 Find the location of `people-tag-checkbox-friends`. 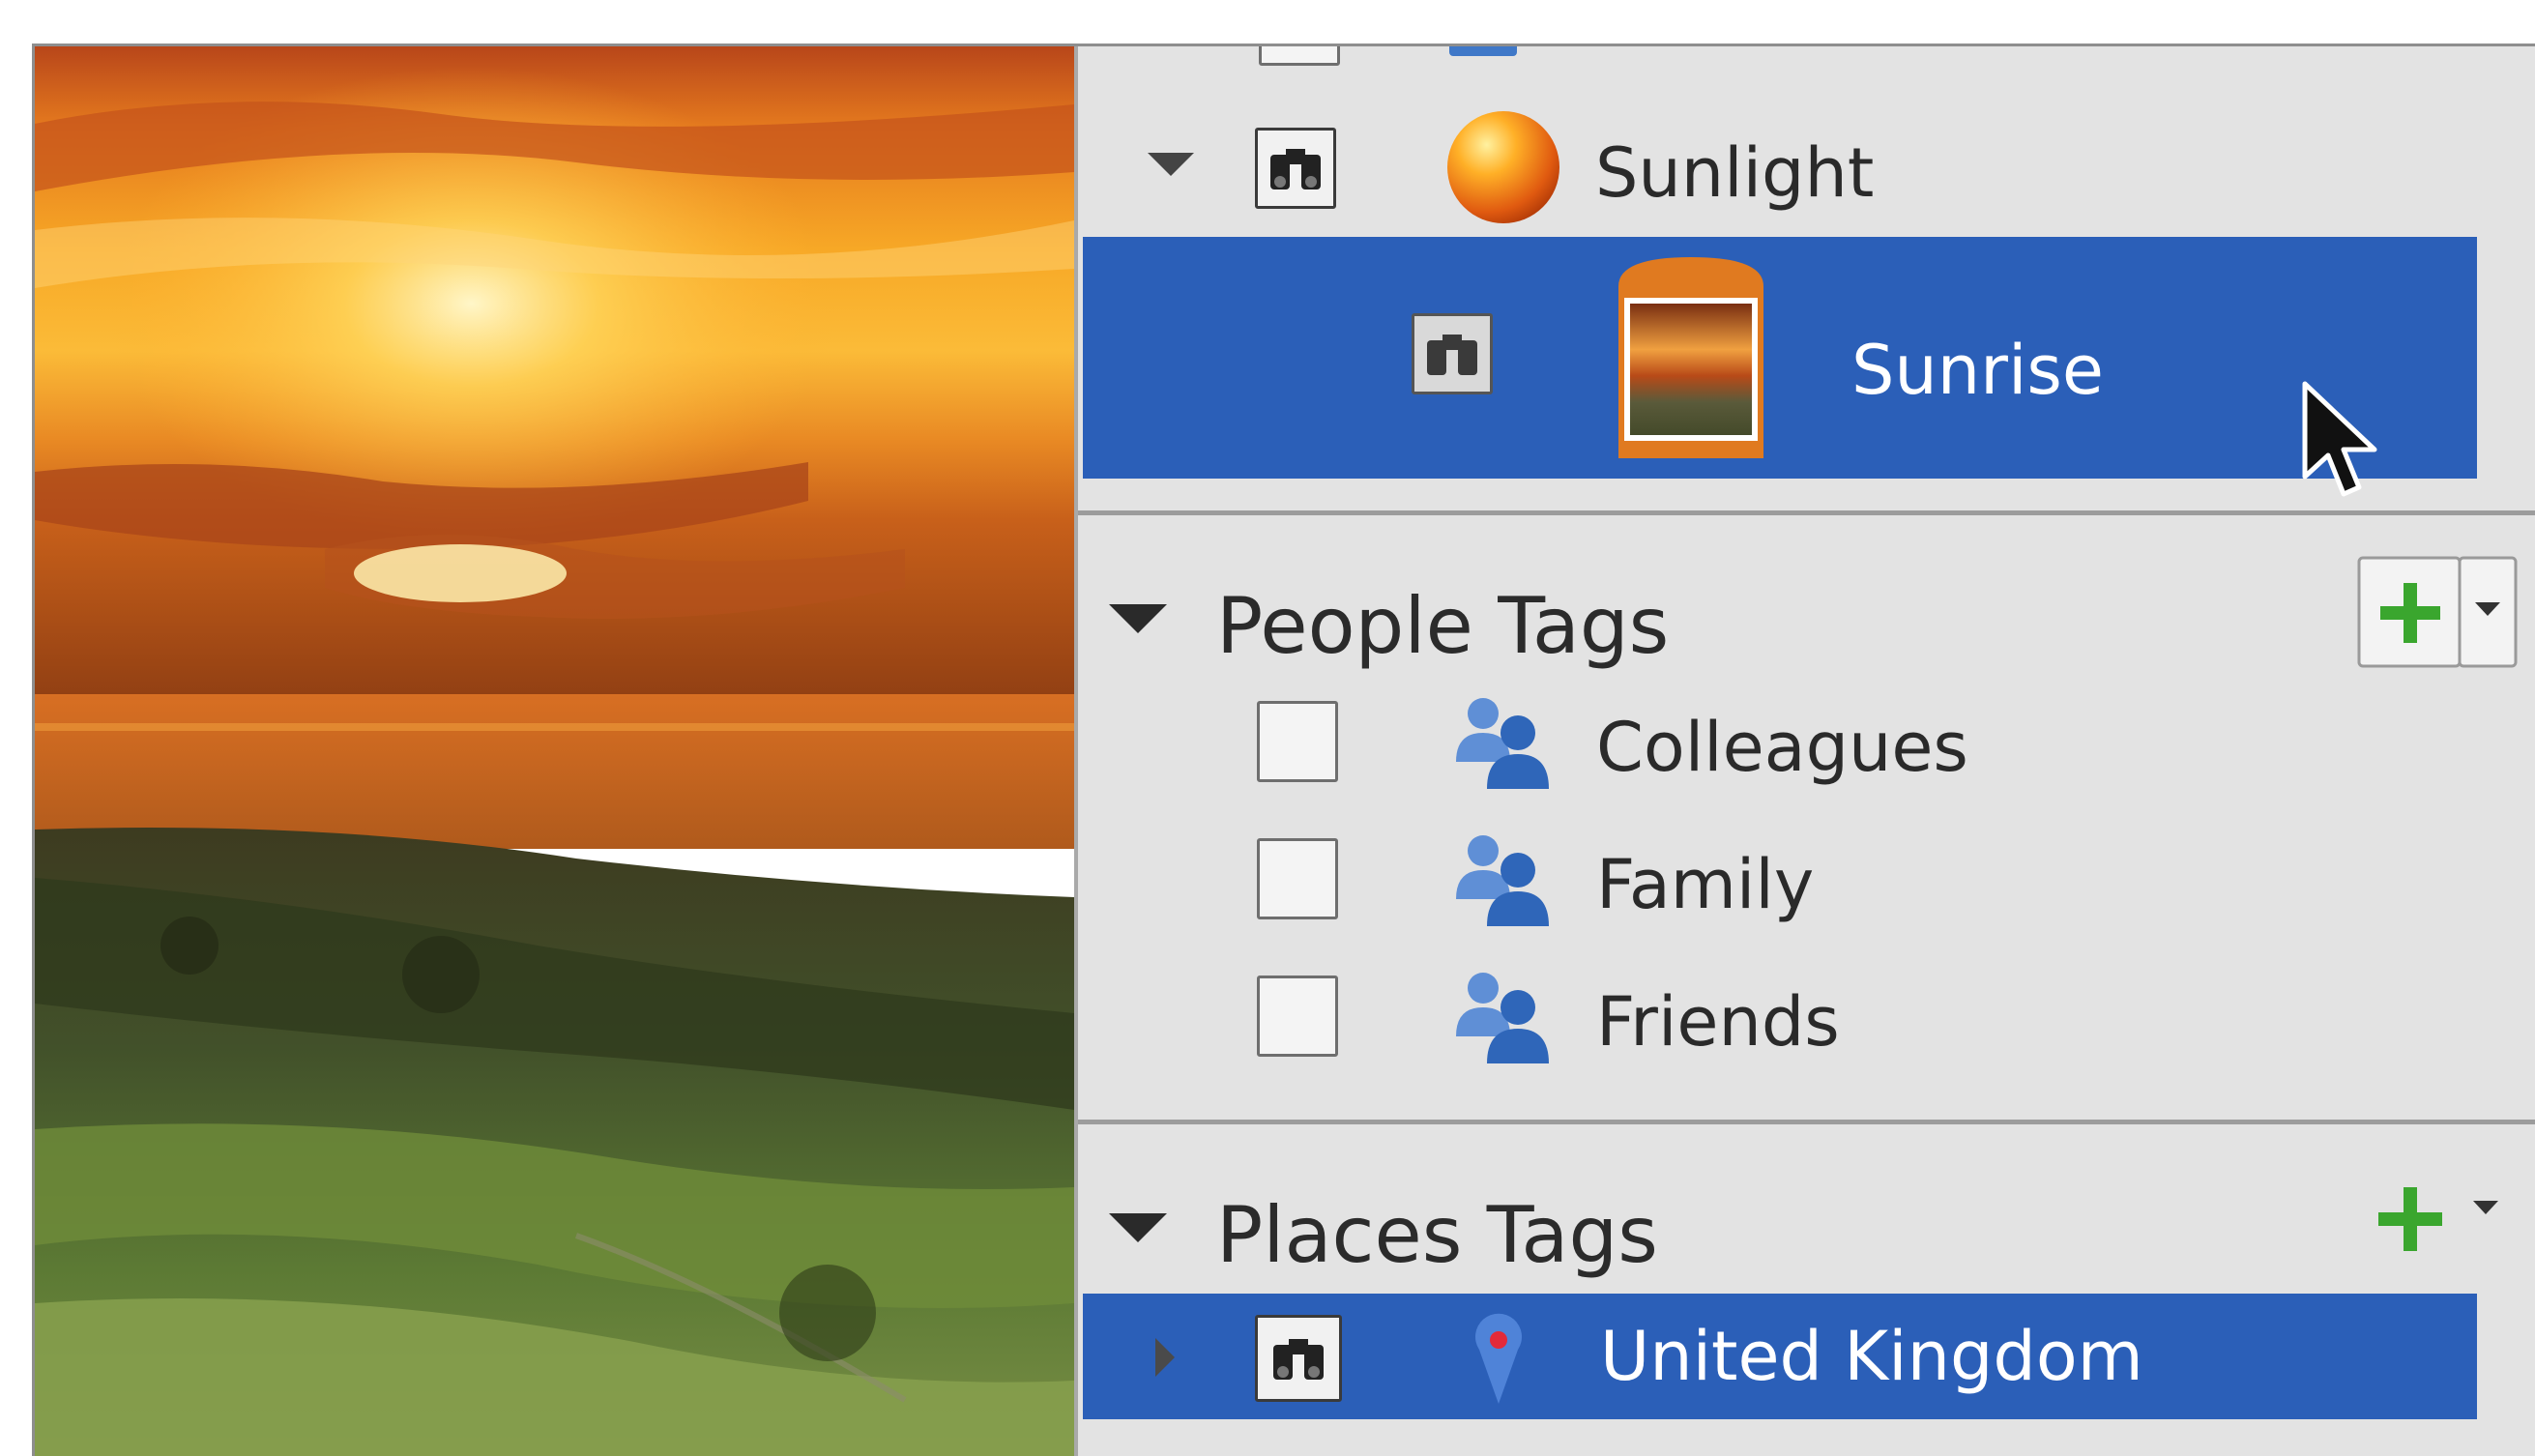

people-tag-checkbox-friends is located at coordinates (1297, 1017).